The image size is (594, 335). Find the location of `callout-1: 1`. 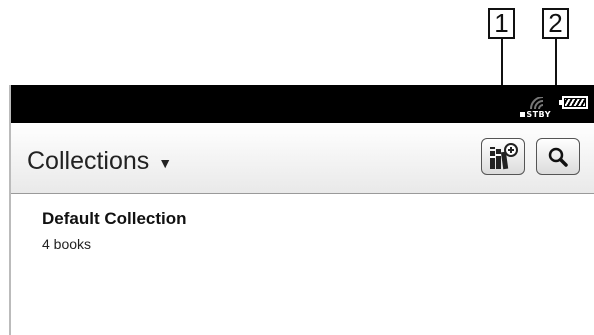

callout-1: 1 is located at coordinates (501, 23).